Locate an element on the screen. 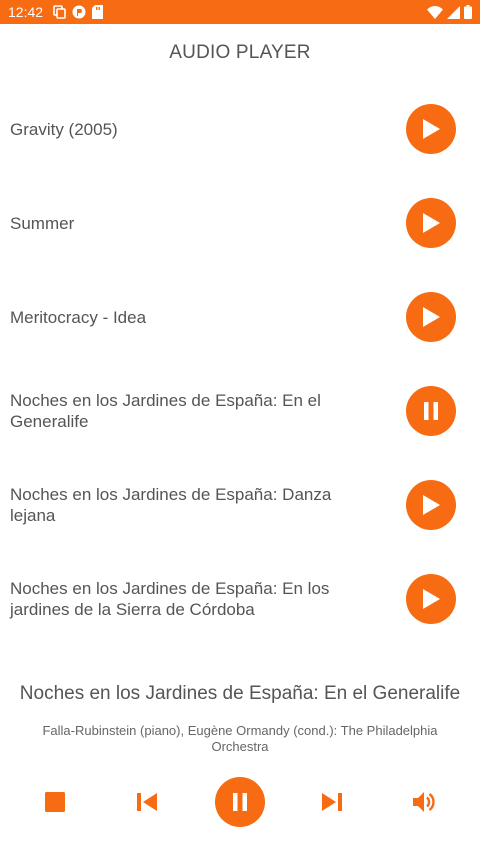  app-title: AUDIO PLAYER is located at coordinates (240, 52).